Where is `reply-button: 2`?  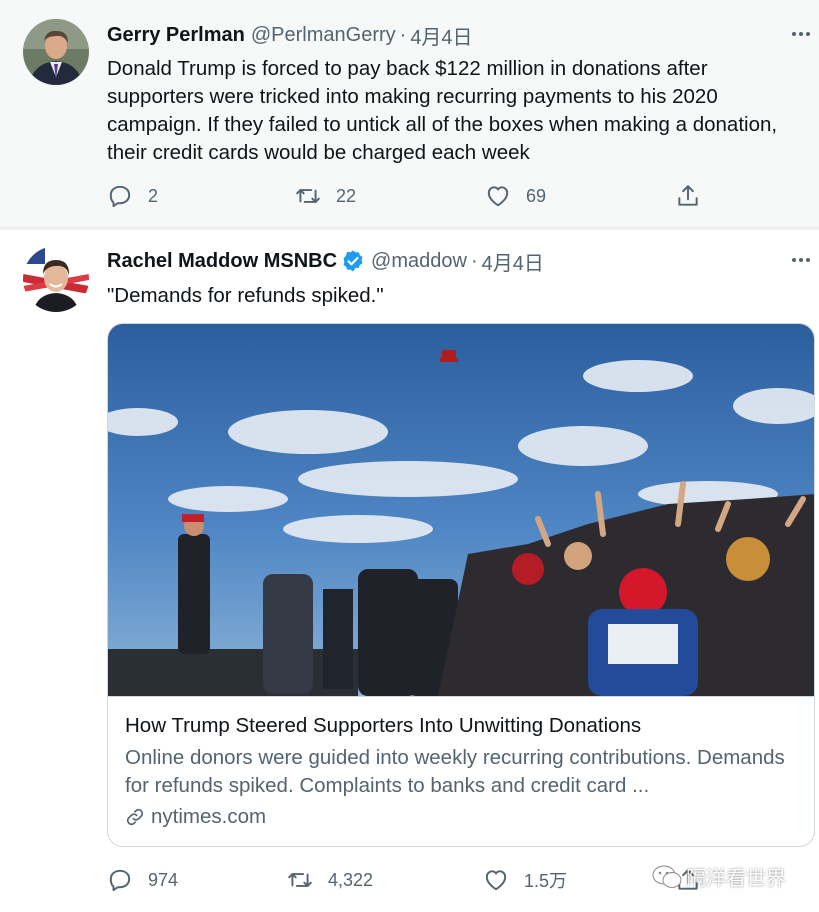 reply-button: 2 is located at coordinates (132, 196).